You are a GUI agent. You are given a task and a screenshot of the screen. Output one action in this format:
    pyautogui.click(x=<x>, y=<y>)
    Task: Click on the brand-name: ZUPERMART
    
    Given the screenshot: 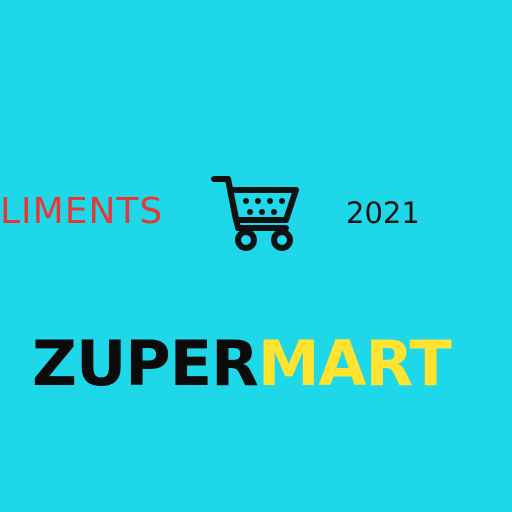 What is the action you would take?
    pyautogui.click(x=242, y=364)
    